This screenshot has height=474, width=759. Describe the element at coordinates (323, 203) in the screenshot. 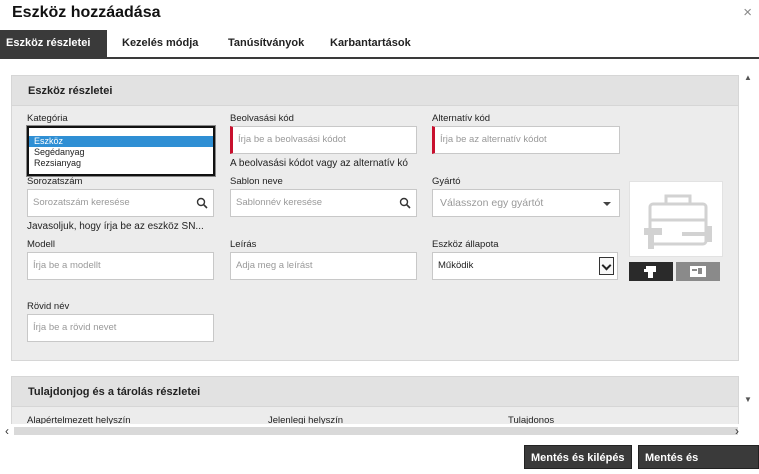

I see `template-search-input: Sablonnév keresése` at that location.